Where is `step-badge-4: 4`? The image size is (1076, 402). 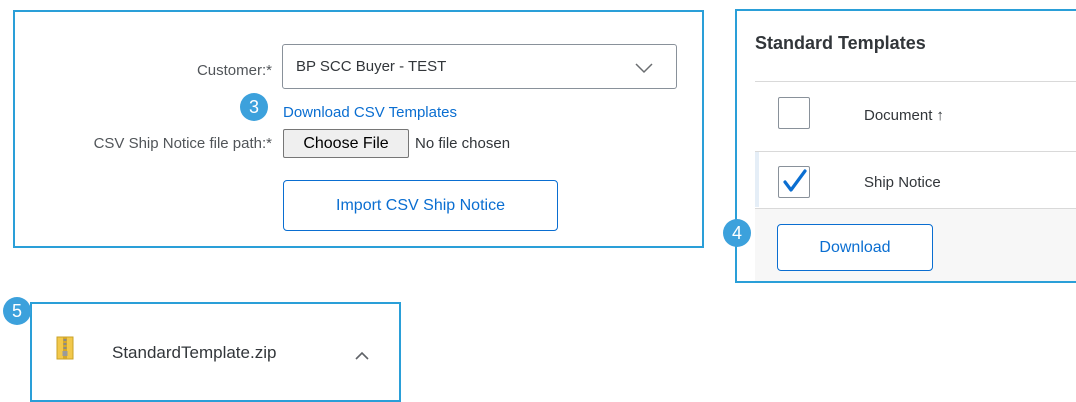
step-badge-4: 4 is located at coordinates (737, 233).